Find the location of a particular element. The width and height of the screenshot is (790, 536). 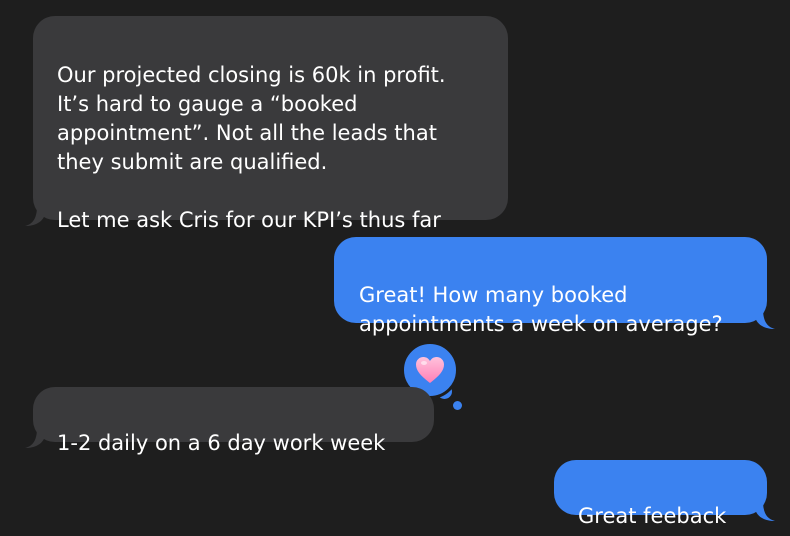

incoming-message-bubble: 1-2 daily on a 6 day work week is located at coordinates (229, 421).